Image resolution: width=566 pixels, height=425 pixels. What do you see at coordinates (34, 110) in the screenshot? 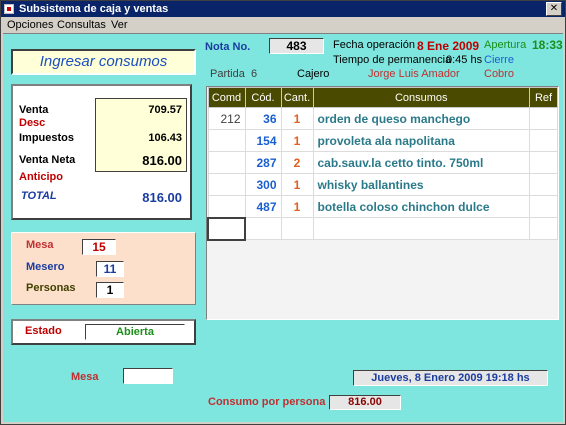
I see `venta-label: Venta` at bounding box center [34, 110].